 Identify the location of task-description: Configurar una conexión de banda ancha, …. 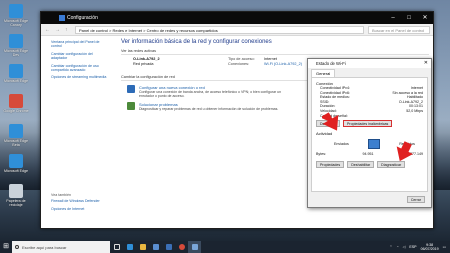
(210, 94).